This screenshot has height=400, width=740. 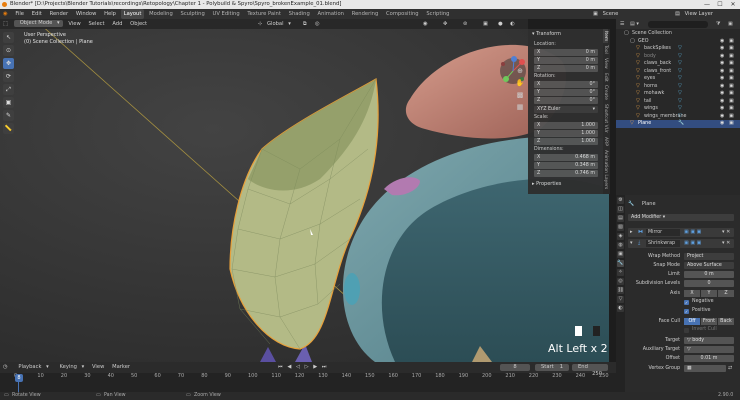 I want to click on tab-tool: Tool, so click(x=605, y=49).